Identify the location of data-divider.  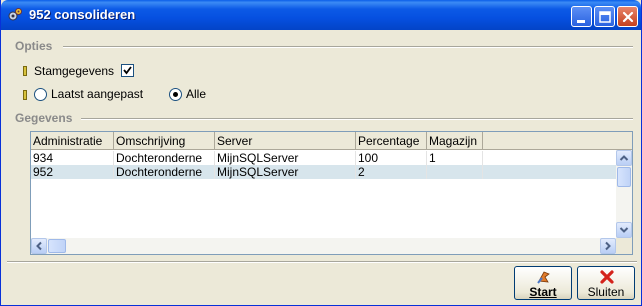
(357, 119).